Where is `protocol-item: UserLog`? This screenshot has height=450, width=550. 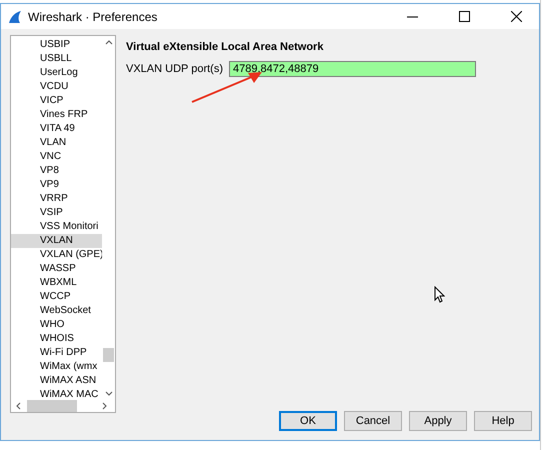 protocol-item: UserLog is located at coordinates (56, 73).